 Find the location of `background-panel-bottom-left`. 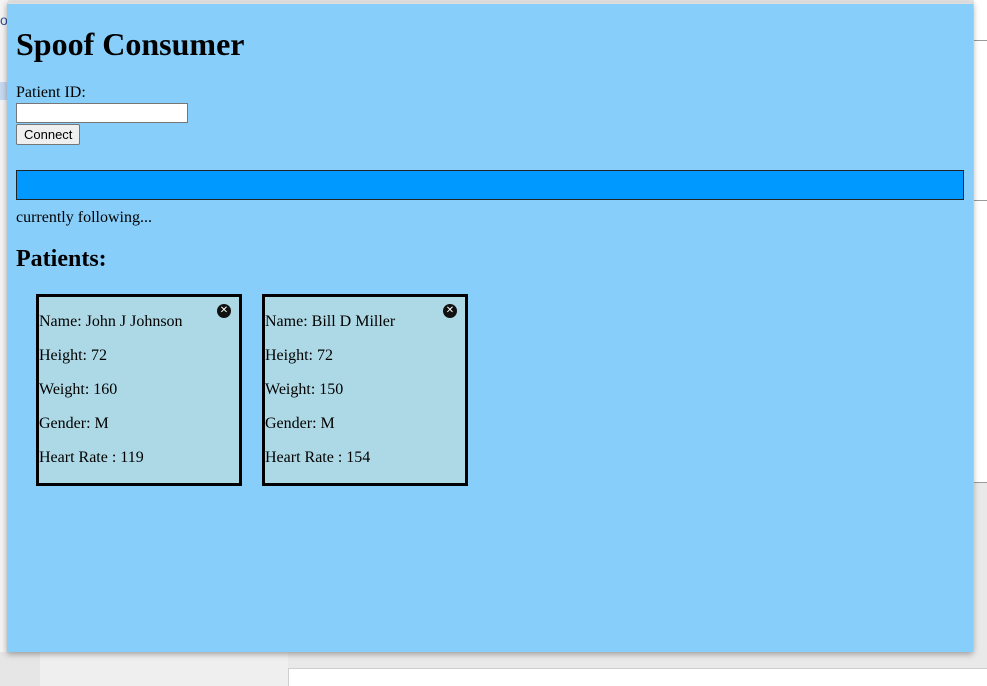

background-panel-bottom-left is located at coordinates (20, 669).